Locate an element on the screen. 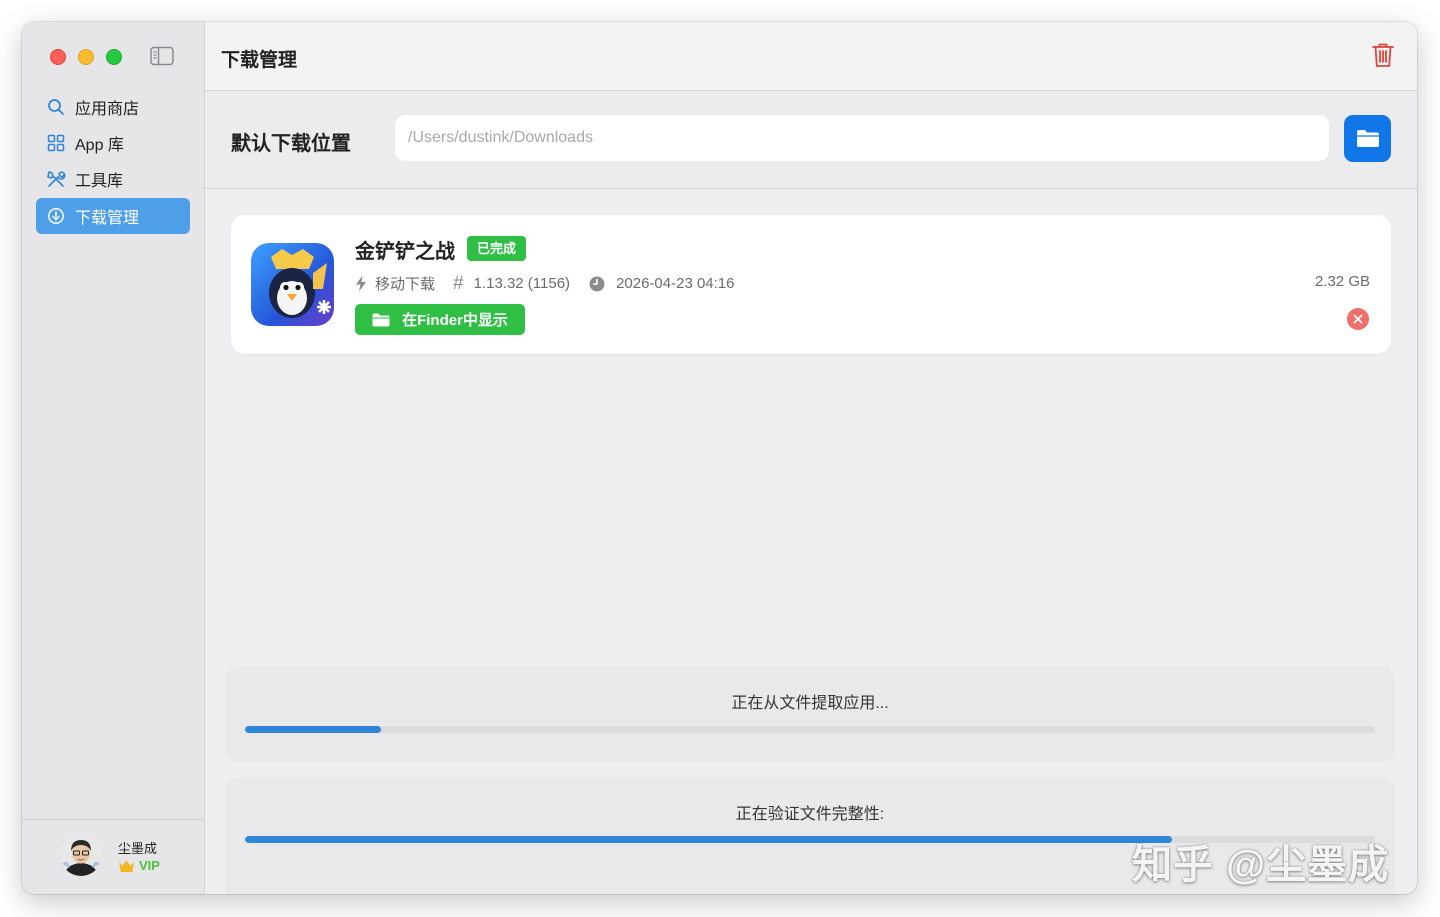  show-in-finder-button: 在Finder中显示 is located at coordinates (440, 319).